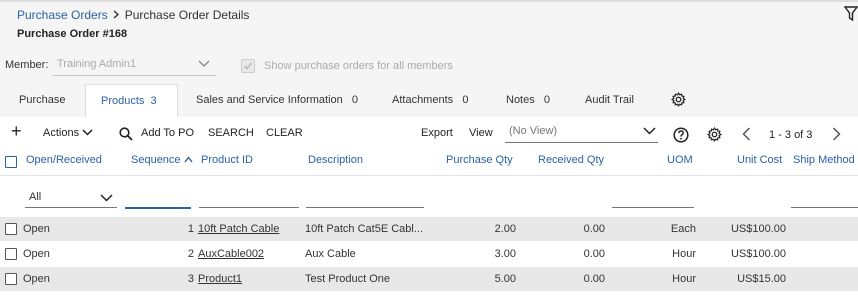 The image size is (858, 305). I want to click on cell-sequence: 3, so click(190, 279).